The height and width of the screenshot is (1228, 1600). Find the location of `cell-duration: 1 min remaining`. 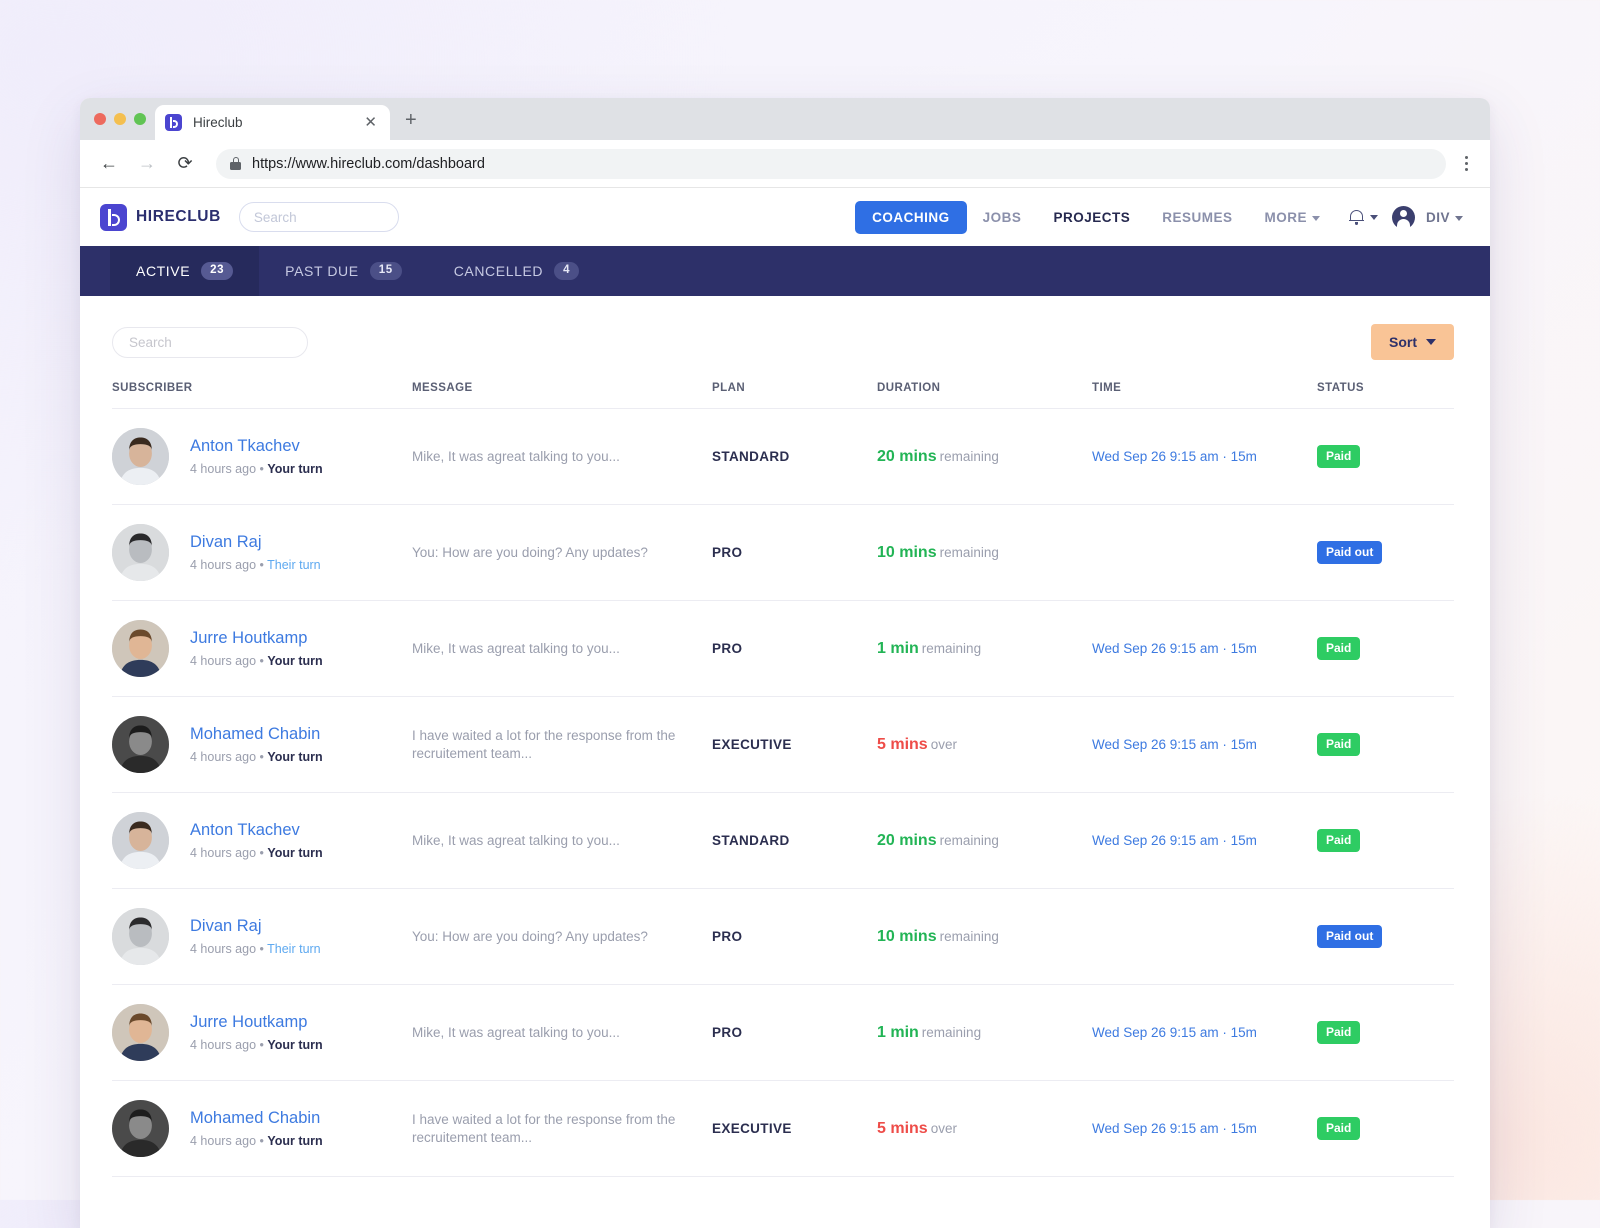

cell-duration: 1 min remaining is located at coordinates (984, 1032).